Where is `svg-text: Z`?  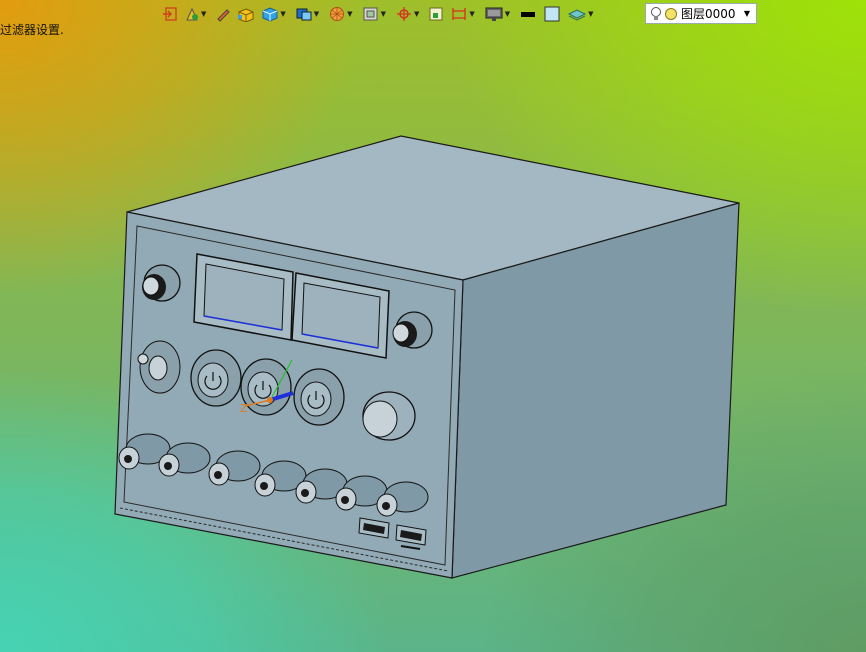 svg-text: Z is located at coordinates (244, 408).